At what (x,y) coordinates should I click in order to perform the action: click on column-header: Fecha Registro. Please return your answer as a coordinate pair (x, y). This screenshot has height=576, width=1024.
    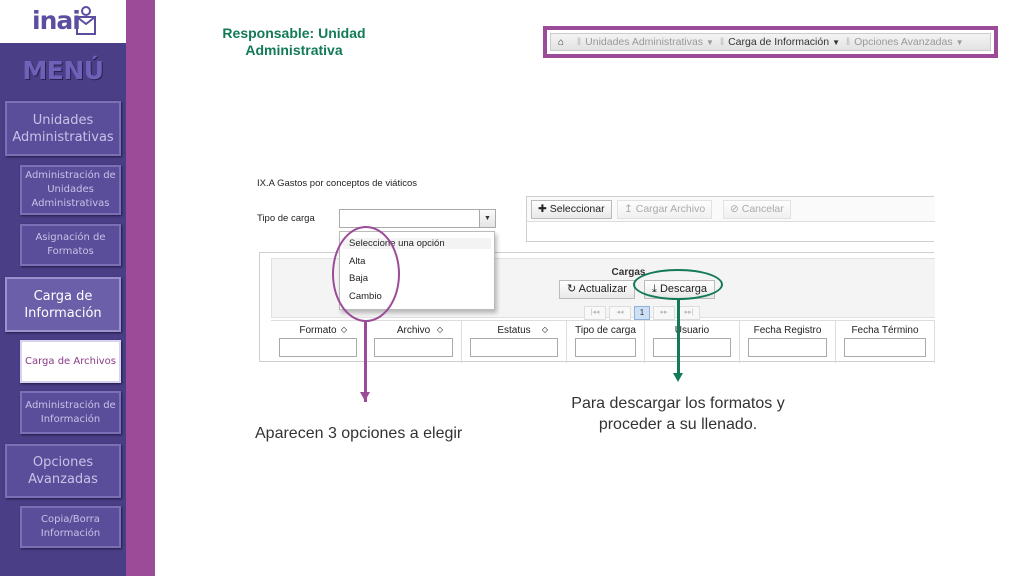
    Looking at the image, I should click on (787, 330).